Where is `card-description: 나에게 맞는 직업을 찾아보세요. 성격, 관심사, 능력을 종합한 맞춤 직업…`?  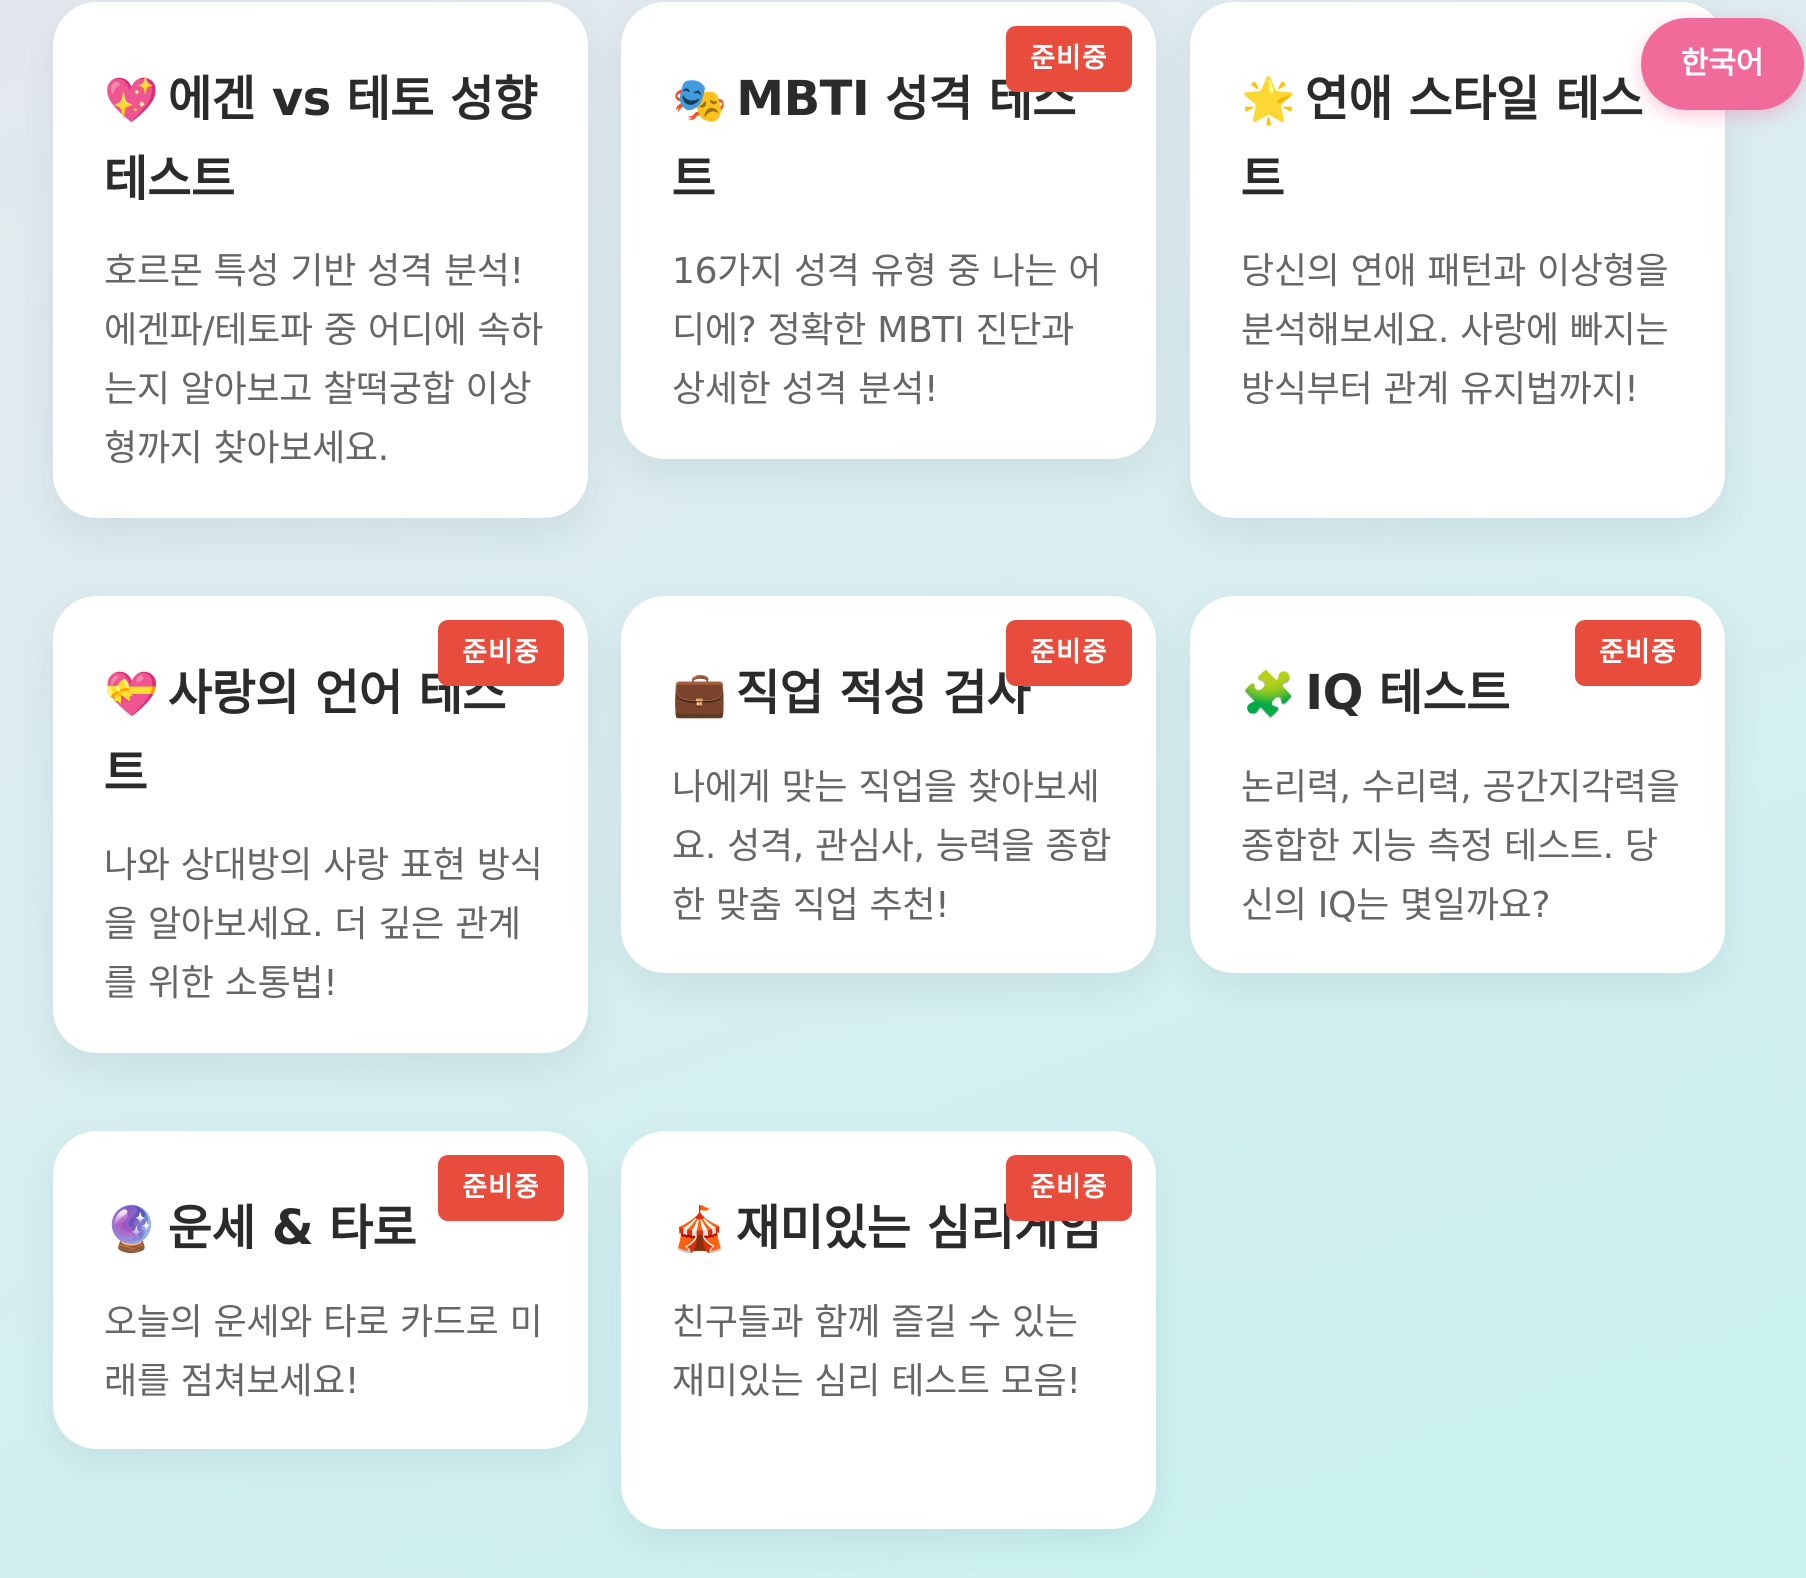
card-description: 나에게 맞는 직업을 찾아보세요. 성격, 관심사, 능력을 종합한 맞춤 직업… is located at coordinates (892, 846).